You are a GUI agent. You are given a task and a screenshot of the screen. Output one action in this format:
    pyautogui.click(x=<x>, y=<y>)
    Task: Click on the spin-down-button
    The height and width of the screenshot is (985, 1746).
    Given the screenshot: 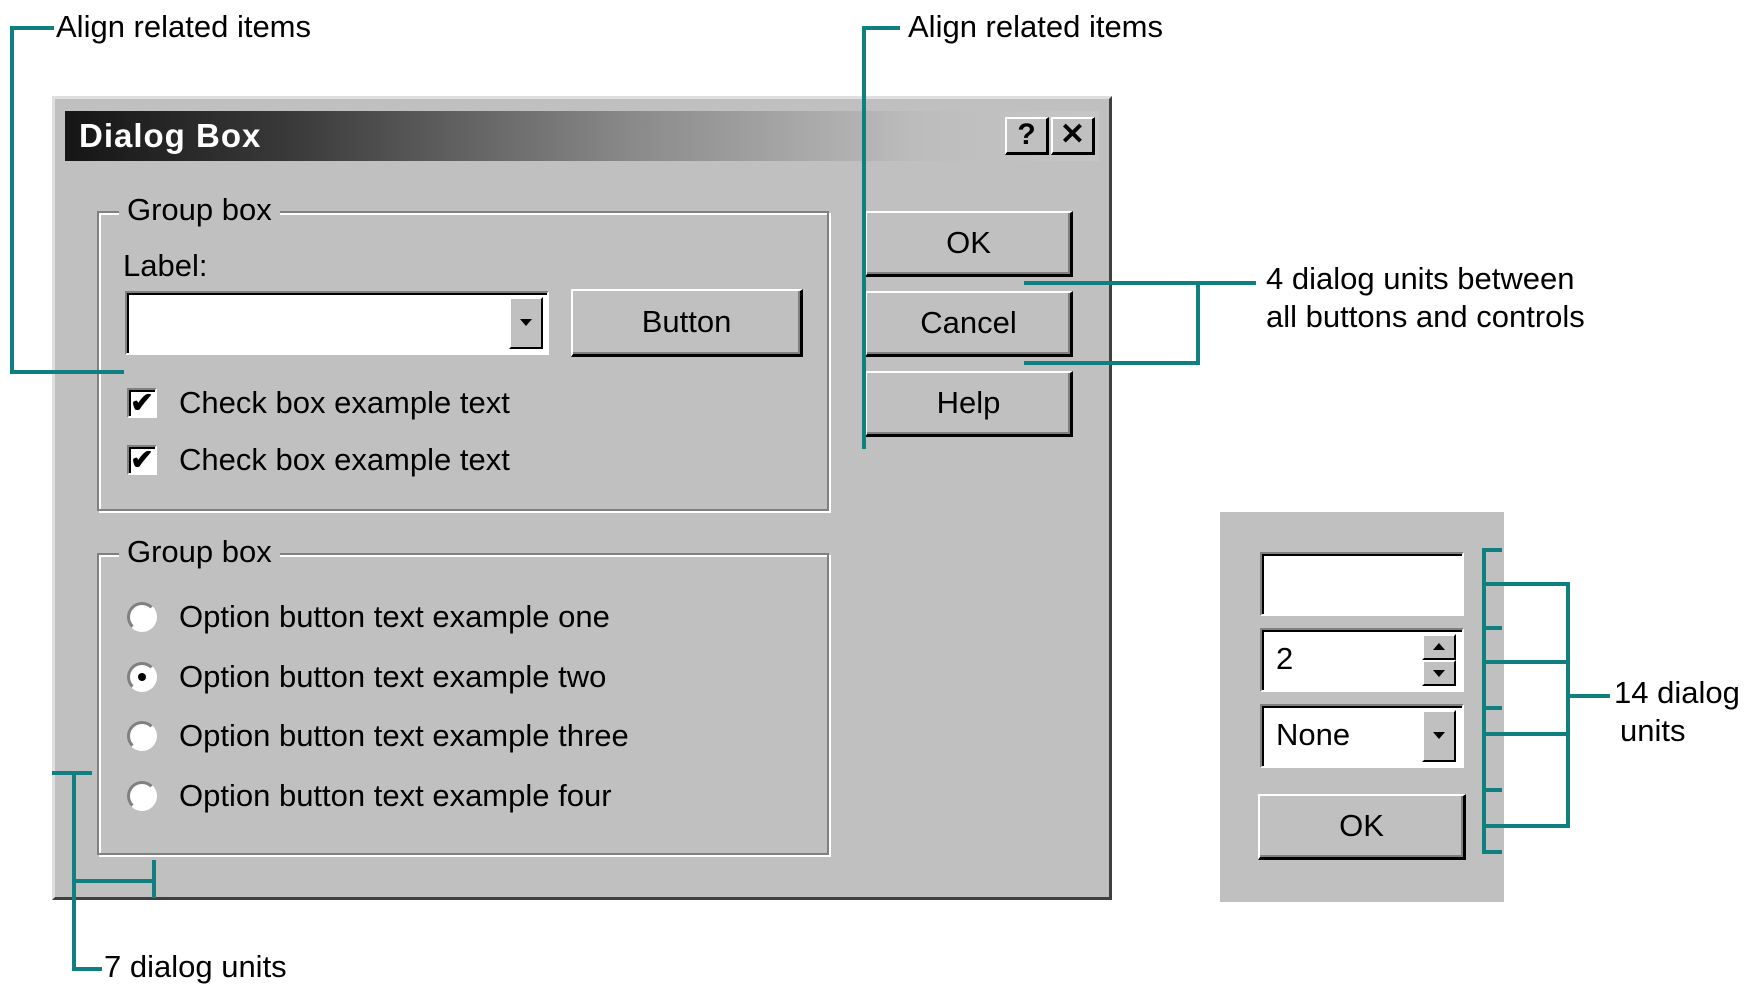 What is the action you would take?
    pyautogui.click(x=1439, y=673)
    